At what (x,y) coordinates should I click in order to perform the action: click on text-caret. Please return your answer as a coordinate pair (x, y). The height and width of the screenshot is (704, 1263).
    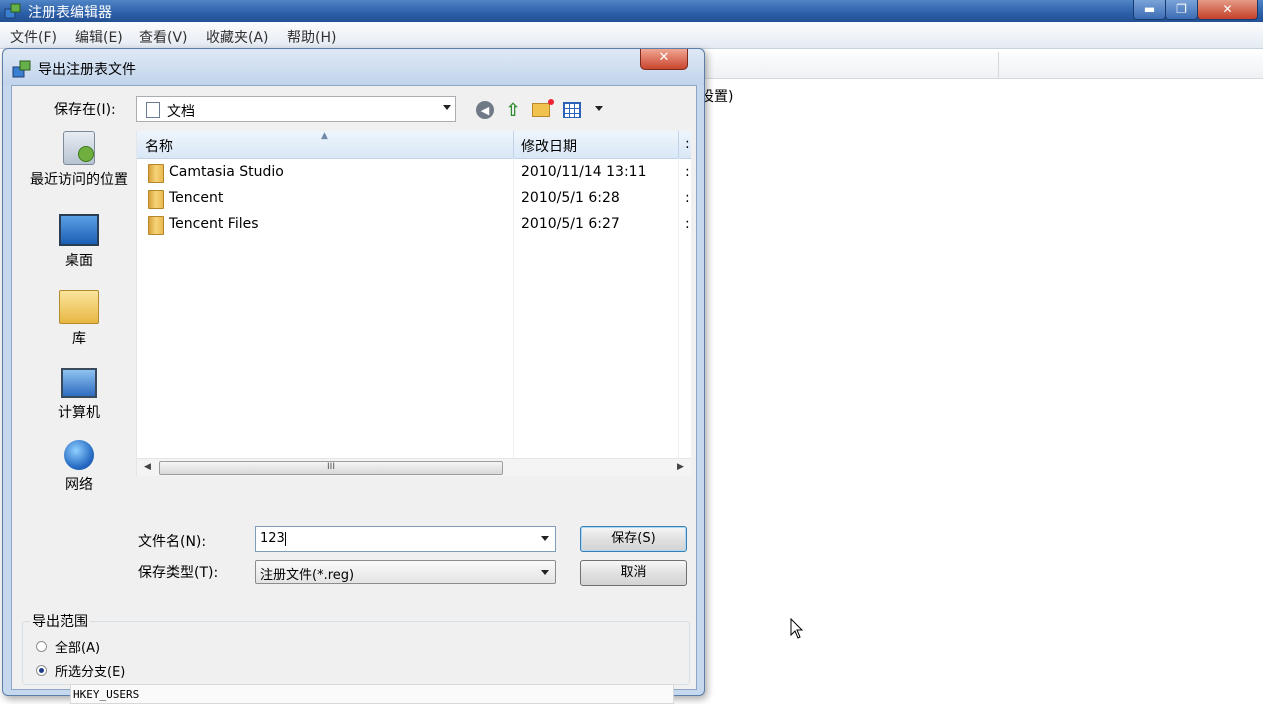
    Looking at the image, I should click on (285, 538).